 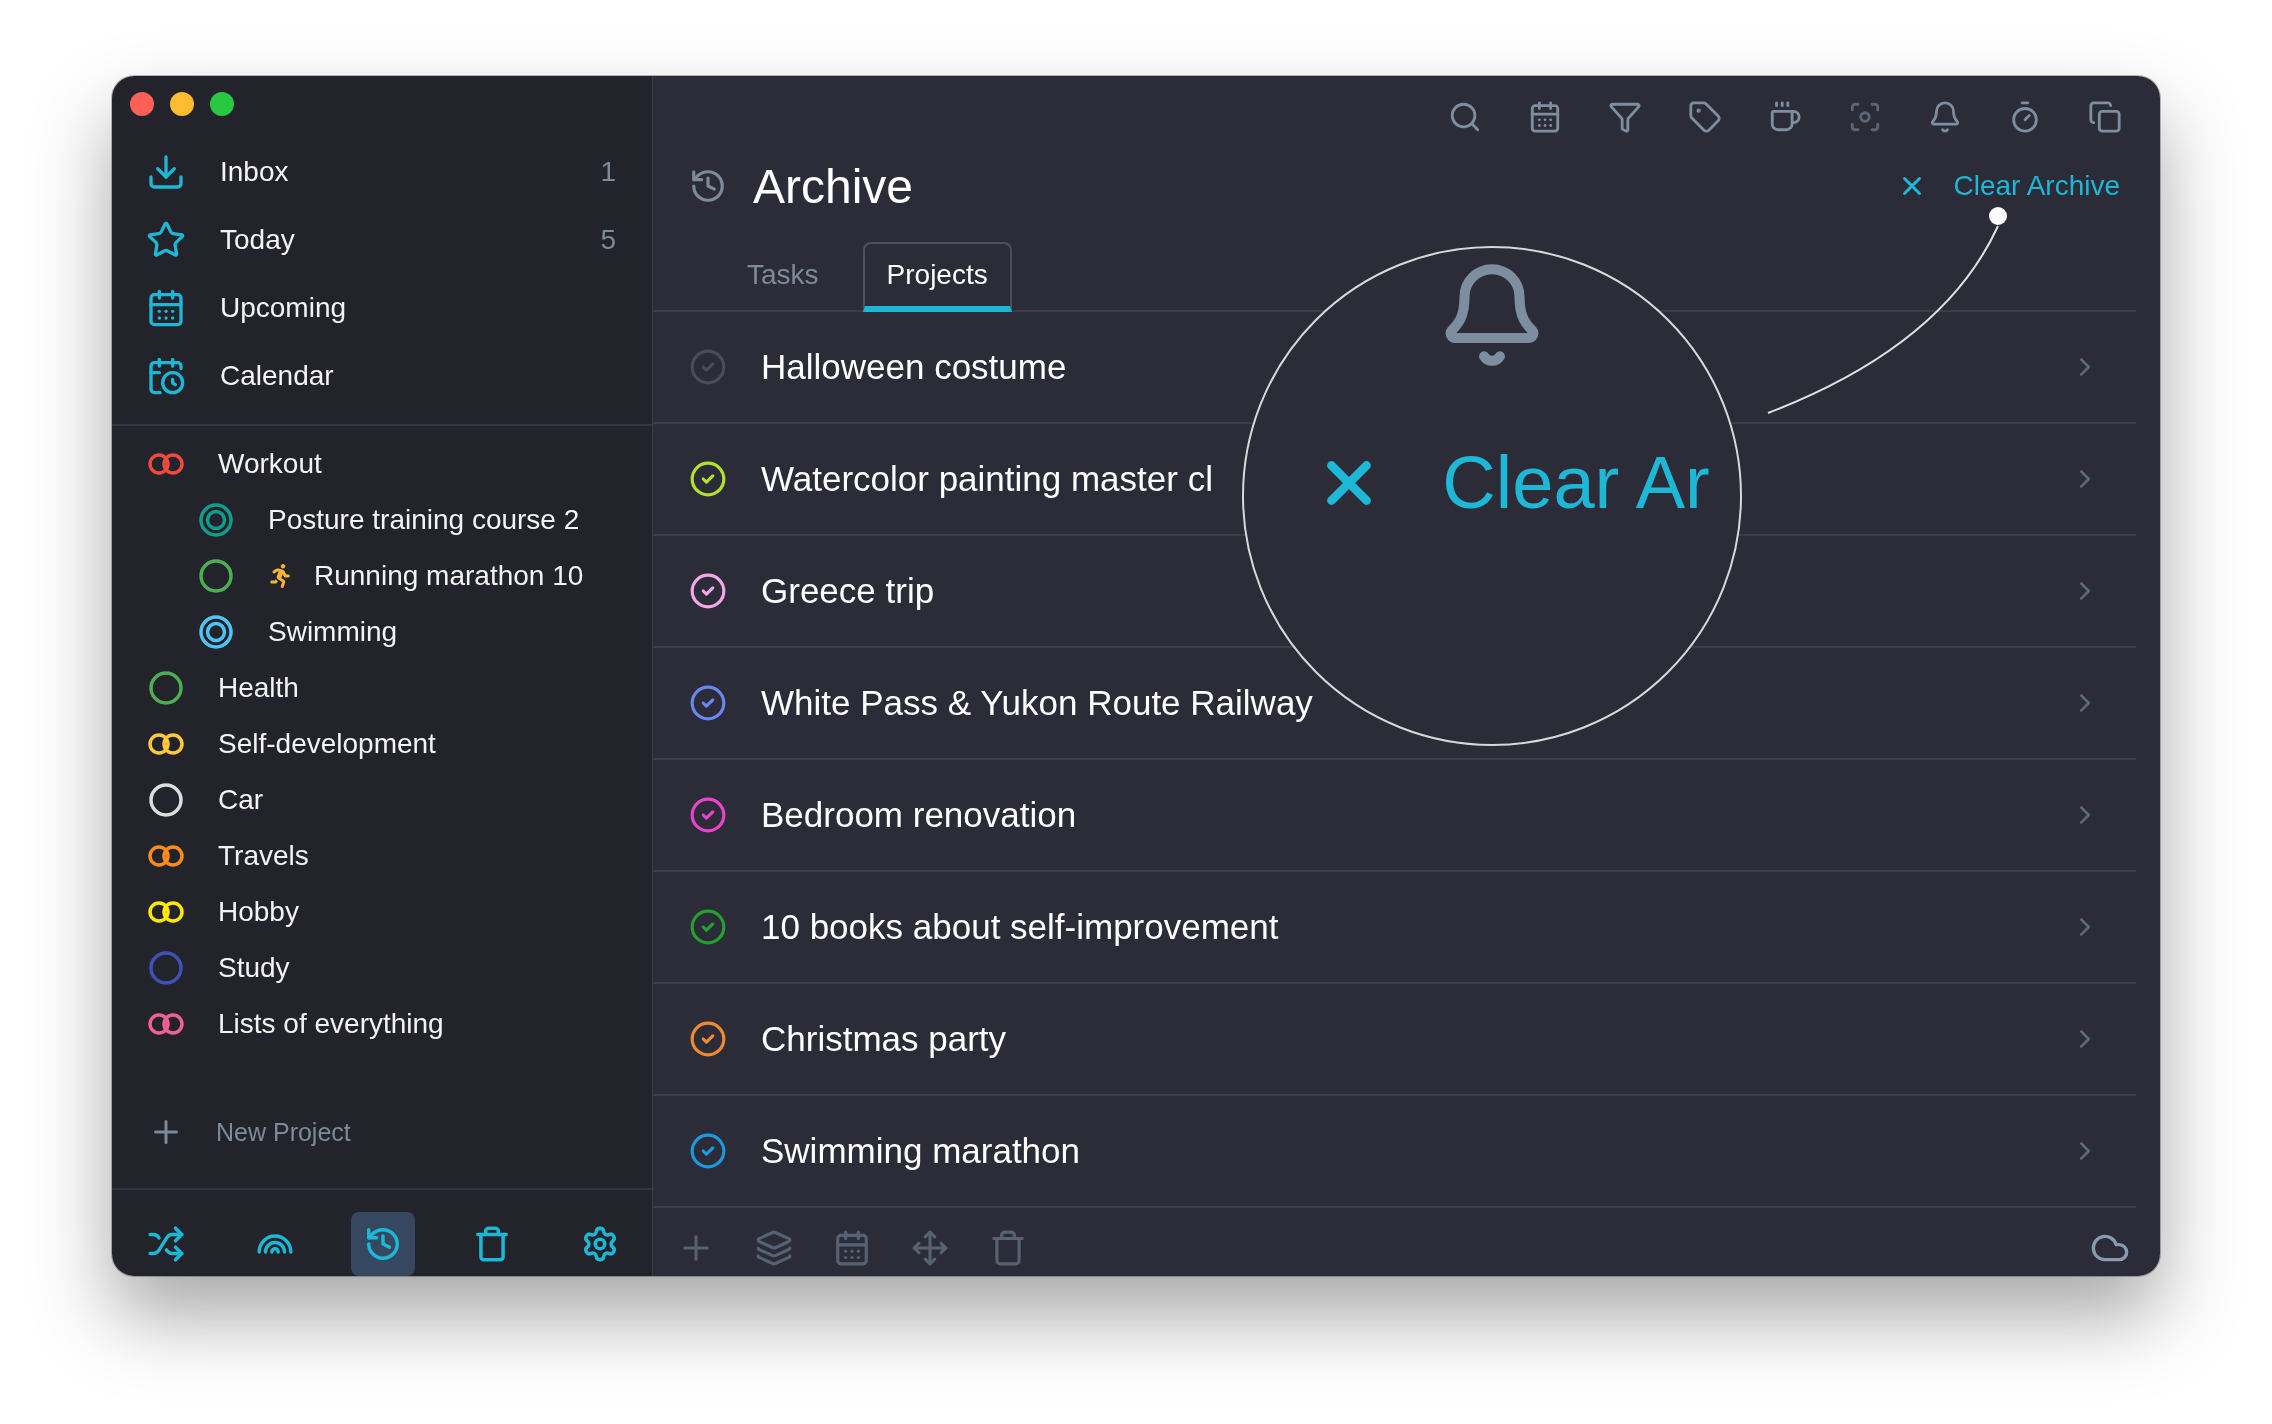 I want to click on magnified-label: Clear Ar, so click(x=1576, y=482).